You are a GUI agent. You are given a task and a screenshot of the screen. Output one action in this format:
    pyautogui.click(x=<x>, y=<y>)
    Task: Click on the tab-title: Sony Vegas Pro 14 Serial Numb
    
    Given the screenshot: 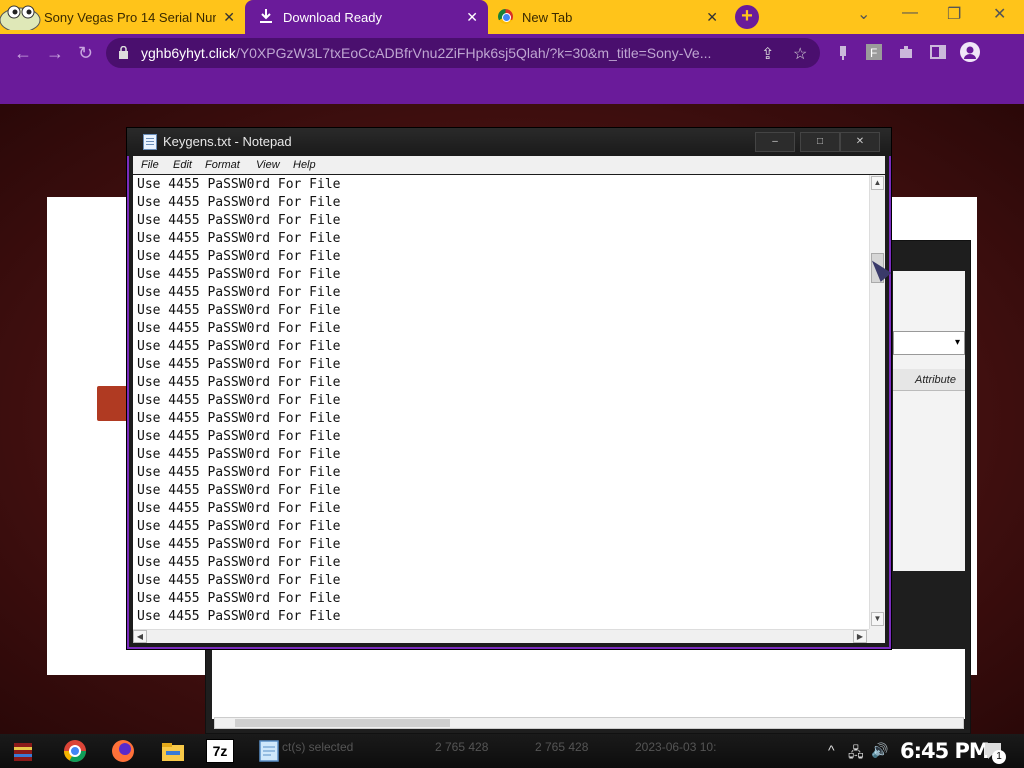 What is the action you would take?
    pyautogui.click(x=130, y=17)
    